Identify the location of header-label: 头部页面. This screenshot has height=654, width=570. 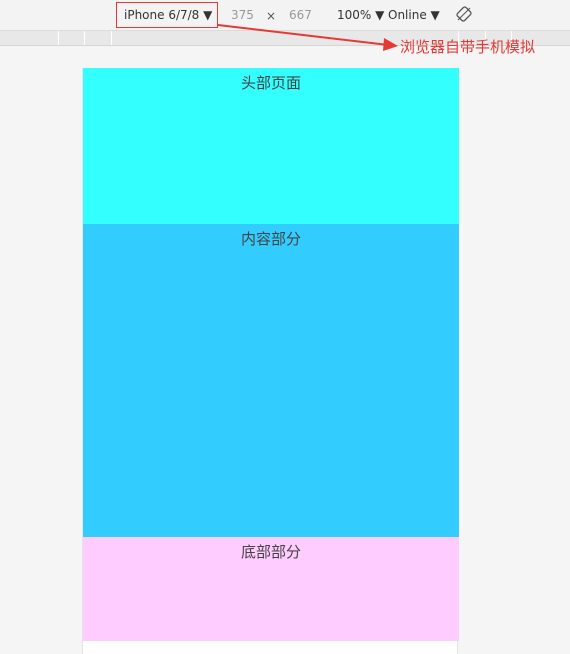
(270, 83).